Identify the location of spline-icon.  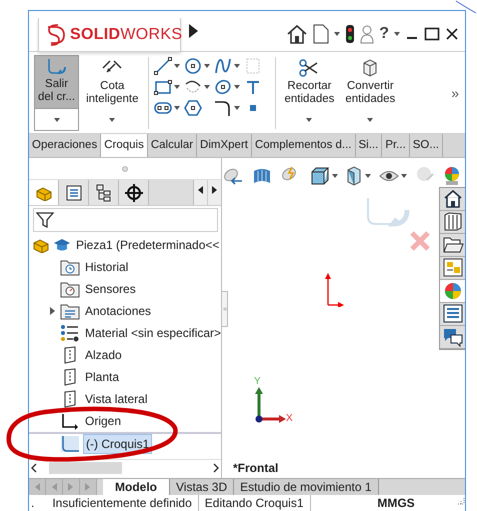
(223, 66).